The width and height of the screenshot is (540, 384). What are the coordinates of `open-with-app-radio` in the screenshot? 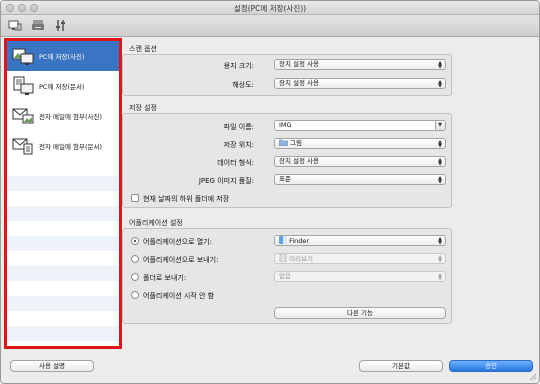 It's located at (135, 241).